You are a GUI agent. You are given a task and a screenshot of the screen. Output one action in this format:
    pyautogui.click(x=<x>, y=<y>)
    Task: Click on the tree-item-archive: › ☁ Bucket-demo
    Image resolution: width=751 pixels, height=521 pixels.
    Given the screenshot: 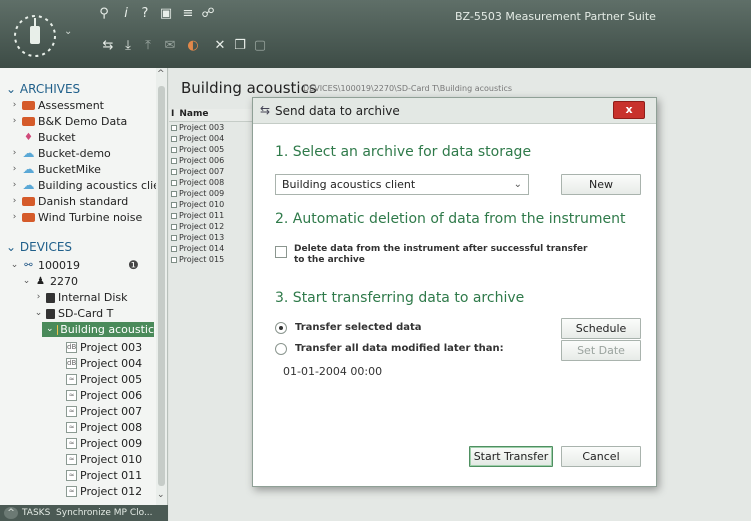 What is the action you would take?
    pyautogui.click(x=60, y=153)
    